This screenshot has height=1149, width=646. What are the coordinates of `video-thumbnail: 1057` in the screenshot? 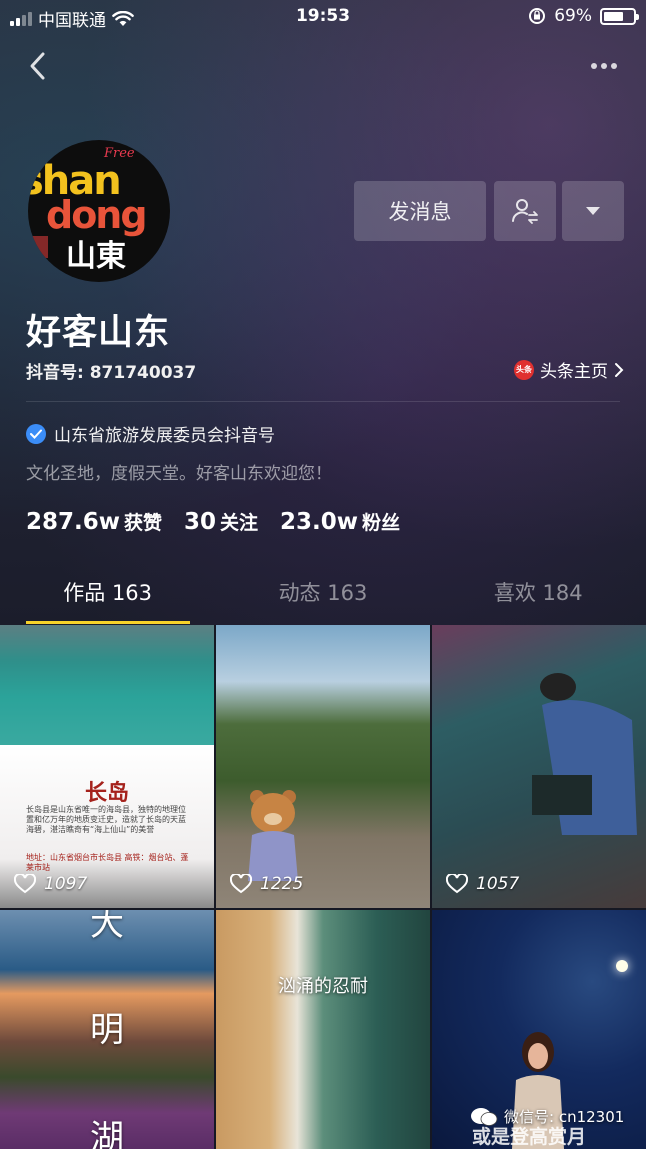 It's located at (539, 766).